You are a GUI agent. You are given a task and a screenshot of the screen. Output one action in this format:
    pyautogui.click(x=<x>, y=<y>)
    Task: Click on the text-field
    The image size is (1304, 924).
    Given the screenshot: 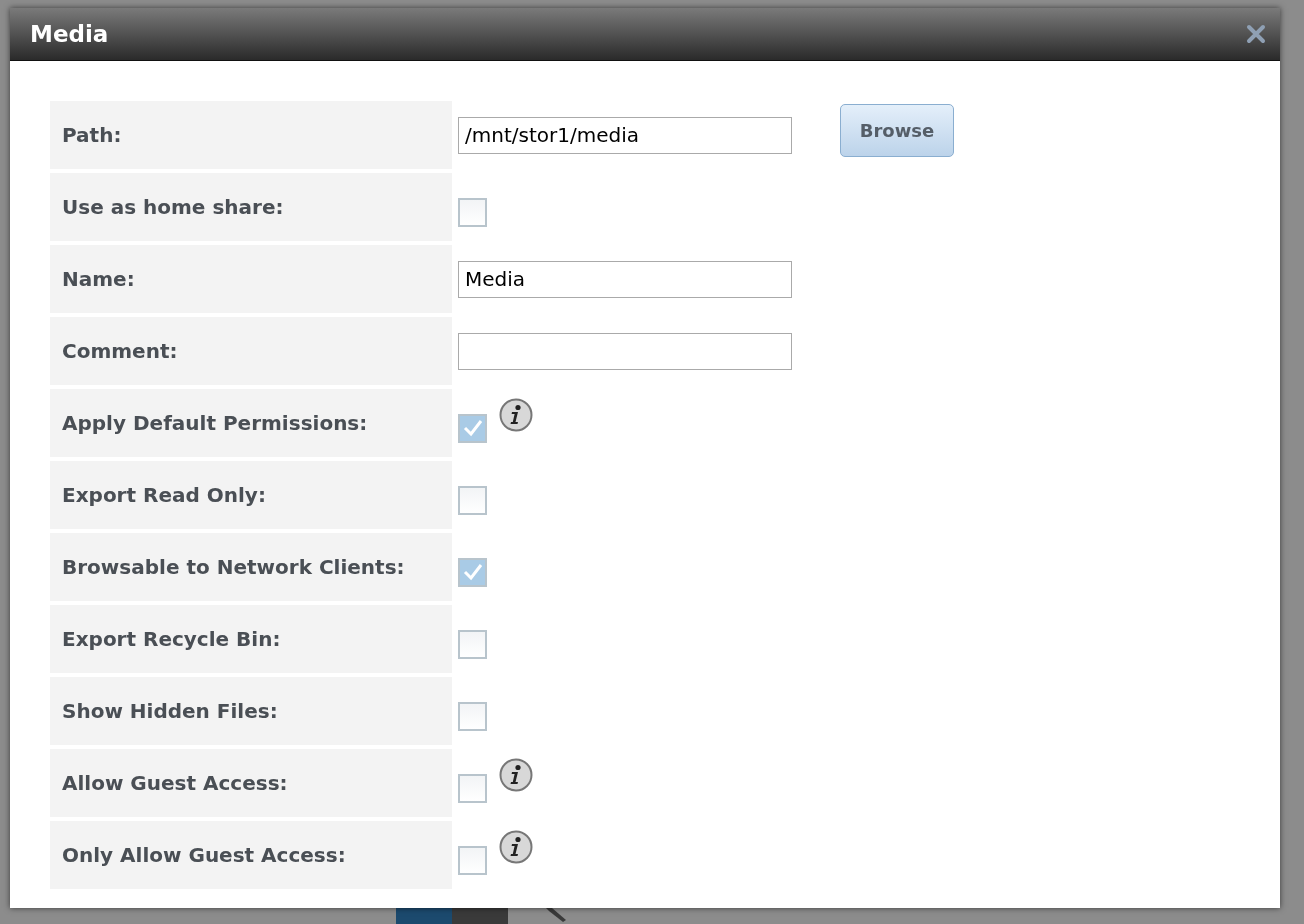 What is the action you would take?
    pyautogui.click(x=625, y=351)
    